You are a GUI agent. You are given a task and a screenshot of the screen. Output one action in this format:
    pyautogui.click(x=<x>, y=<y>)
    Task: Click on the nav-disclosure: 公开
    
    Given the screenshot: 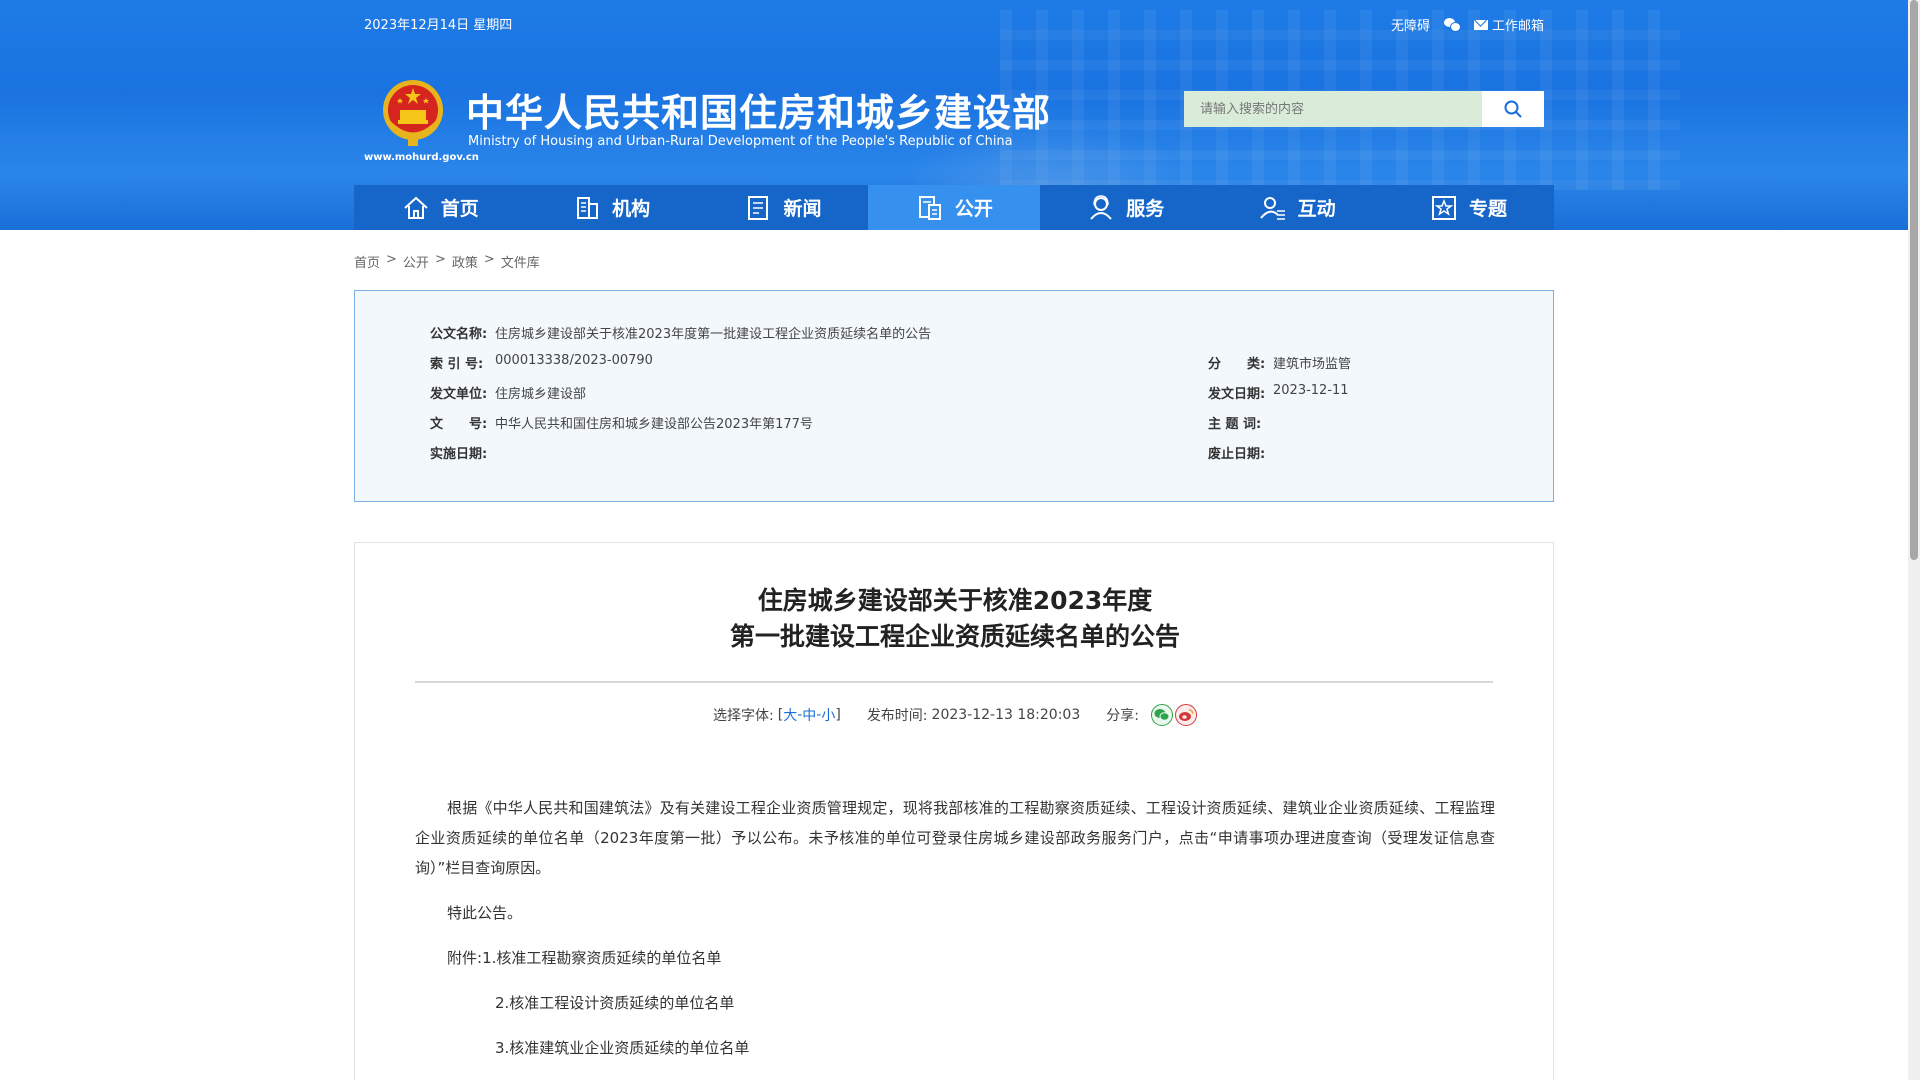 What is the action you would take?
    pyautogui.click(x=954, y=207)
    